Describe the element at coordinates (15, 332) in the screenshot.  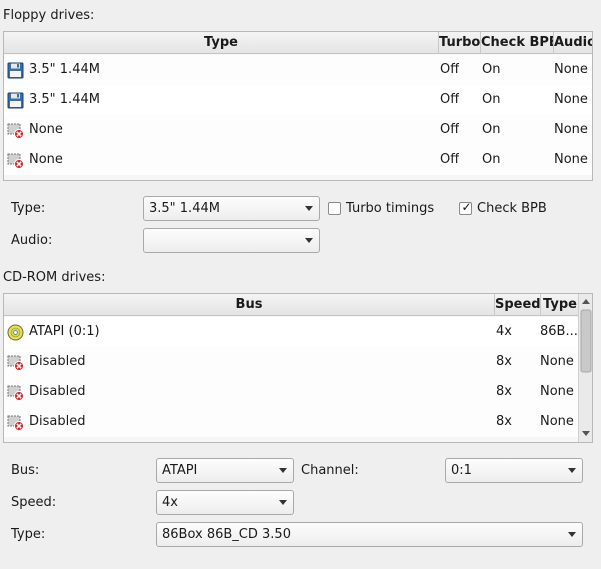
I see `cd-disc-icon` at that location.